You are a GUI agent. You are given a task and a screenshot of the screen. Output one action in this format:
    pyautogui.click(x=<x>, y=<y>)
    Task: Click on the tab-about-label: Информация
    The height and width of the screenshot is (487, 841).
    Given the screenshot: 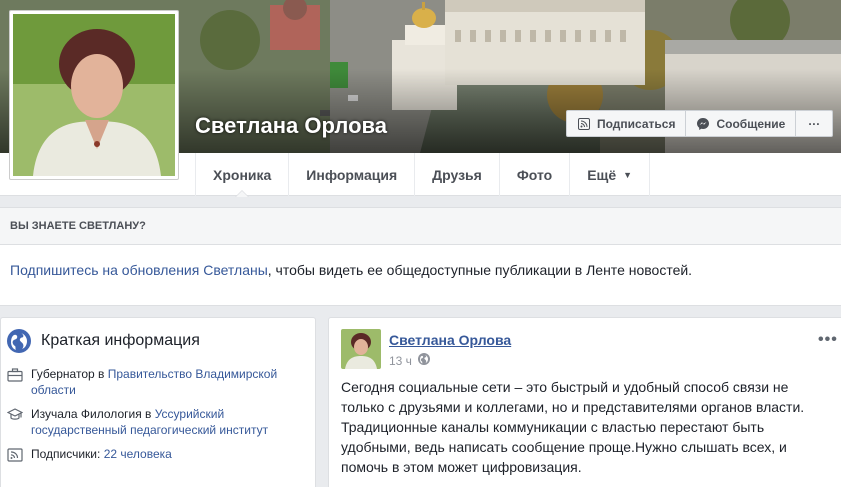 What is the action you would take?
    pyautogui.click(x=352, y=174)
    